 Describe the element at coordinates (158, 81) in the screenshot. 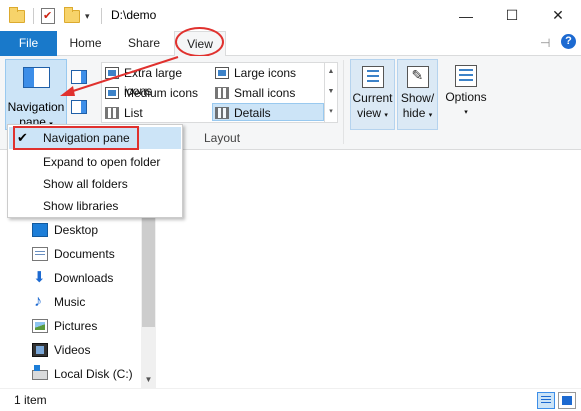

I see `layout-extra-large-icons: Extra large icons` at that location.